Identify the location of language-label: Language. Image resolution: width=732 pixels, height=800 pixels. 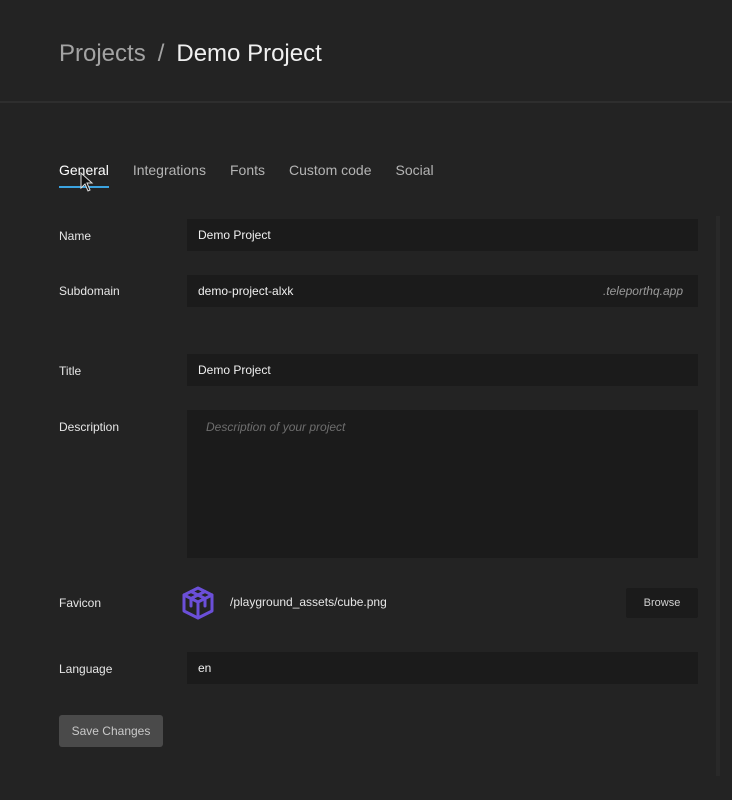
(86, 669).